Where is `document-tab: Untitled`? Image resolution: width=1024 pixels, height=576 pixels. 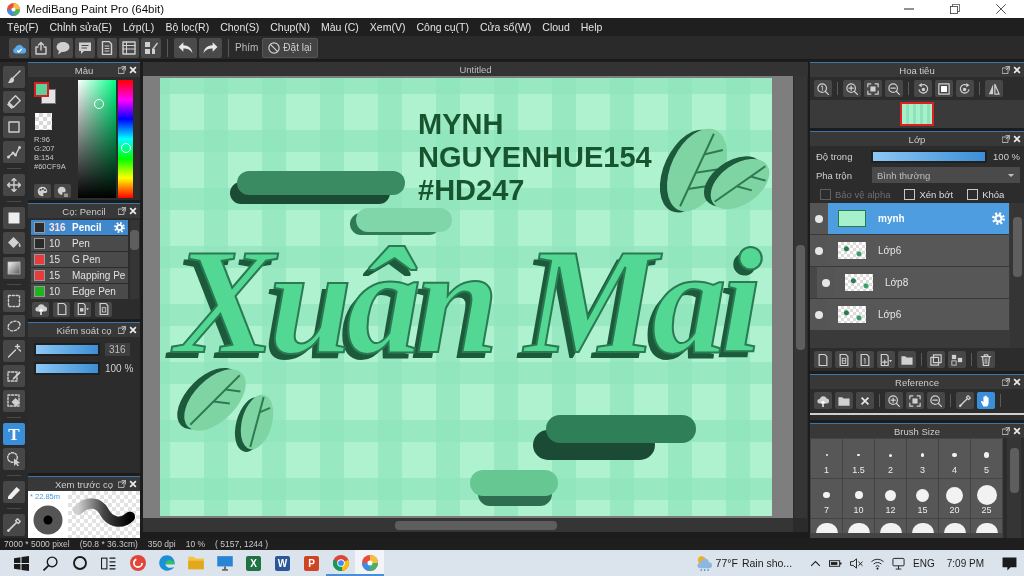
document-tab: Untitled is located at coordinates (475, 69).